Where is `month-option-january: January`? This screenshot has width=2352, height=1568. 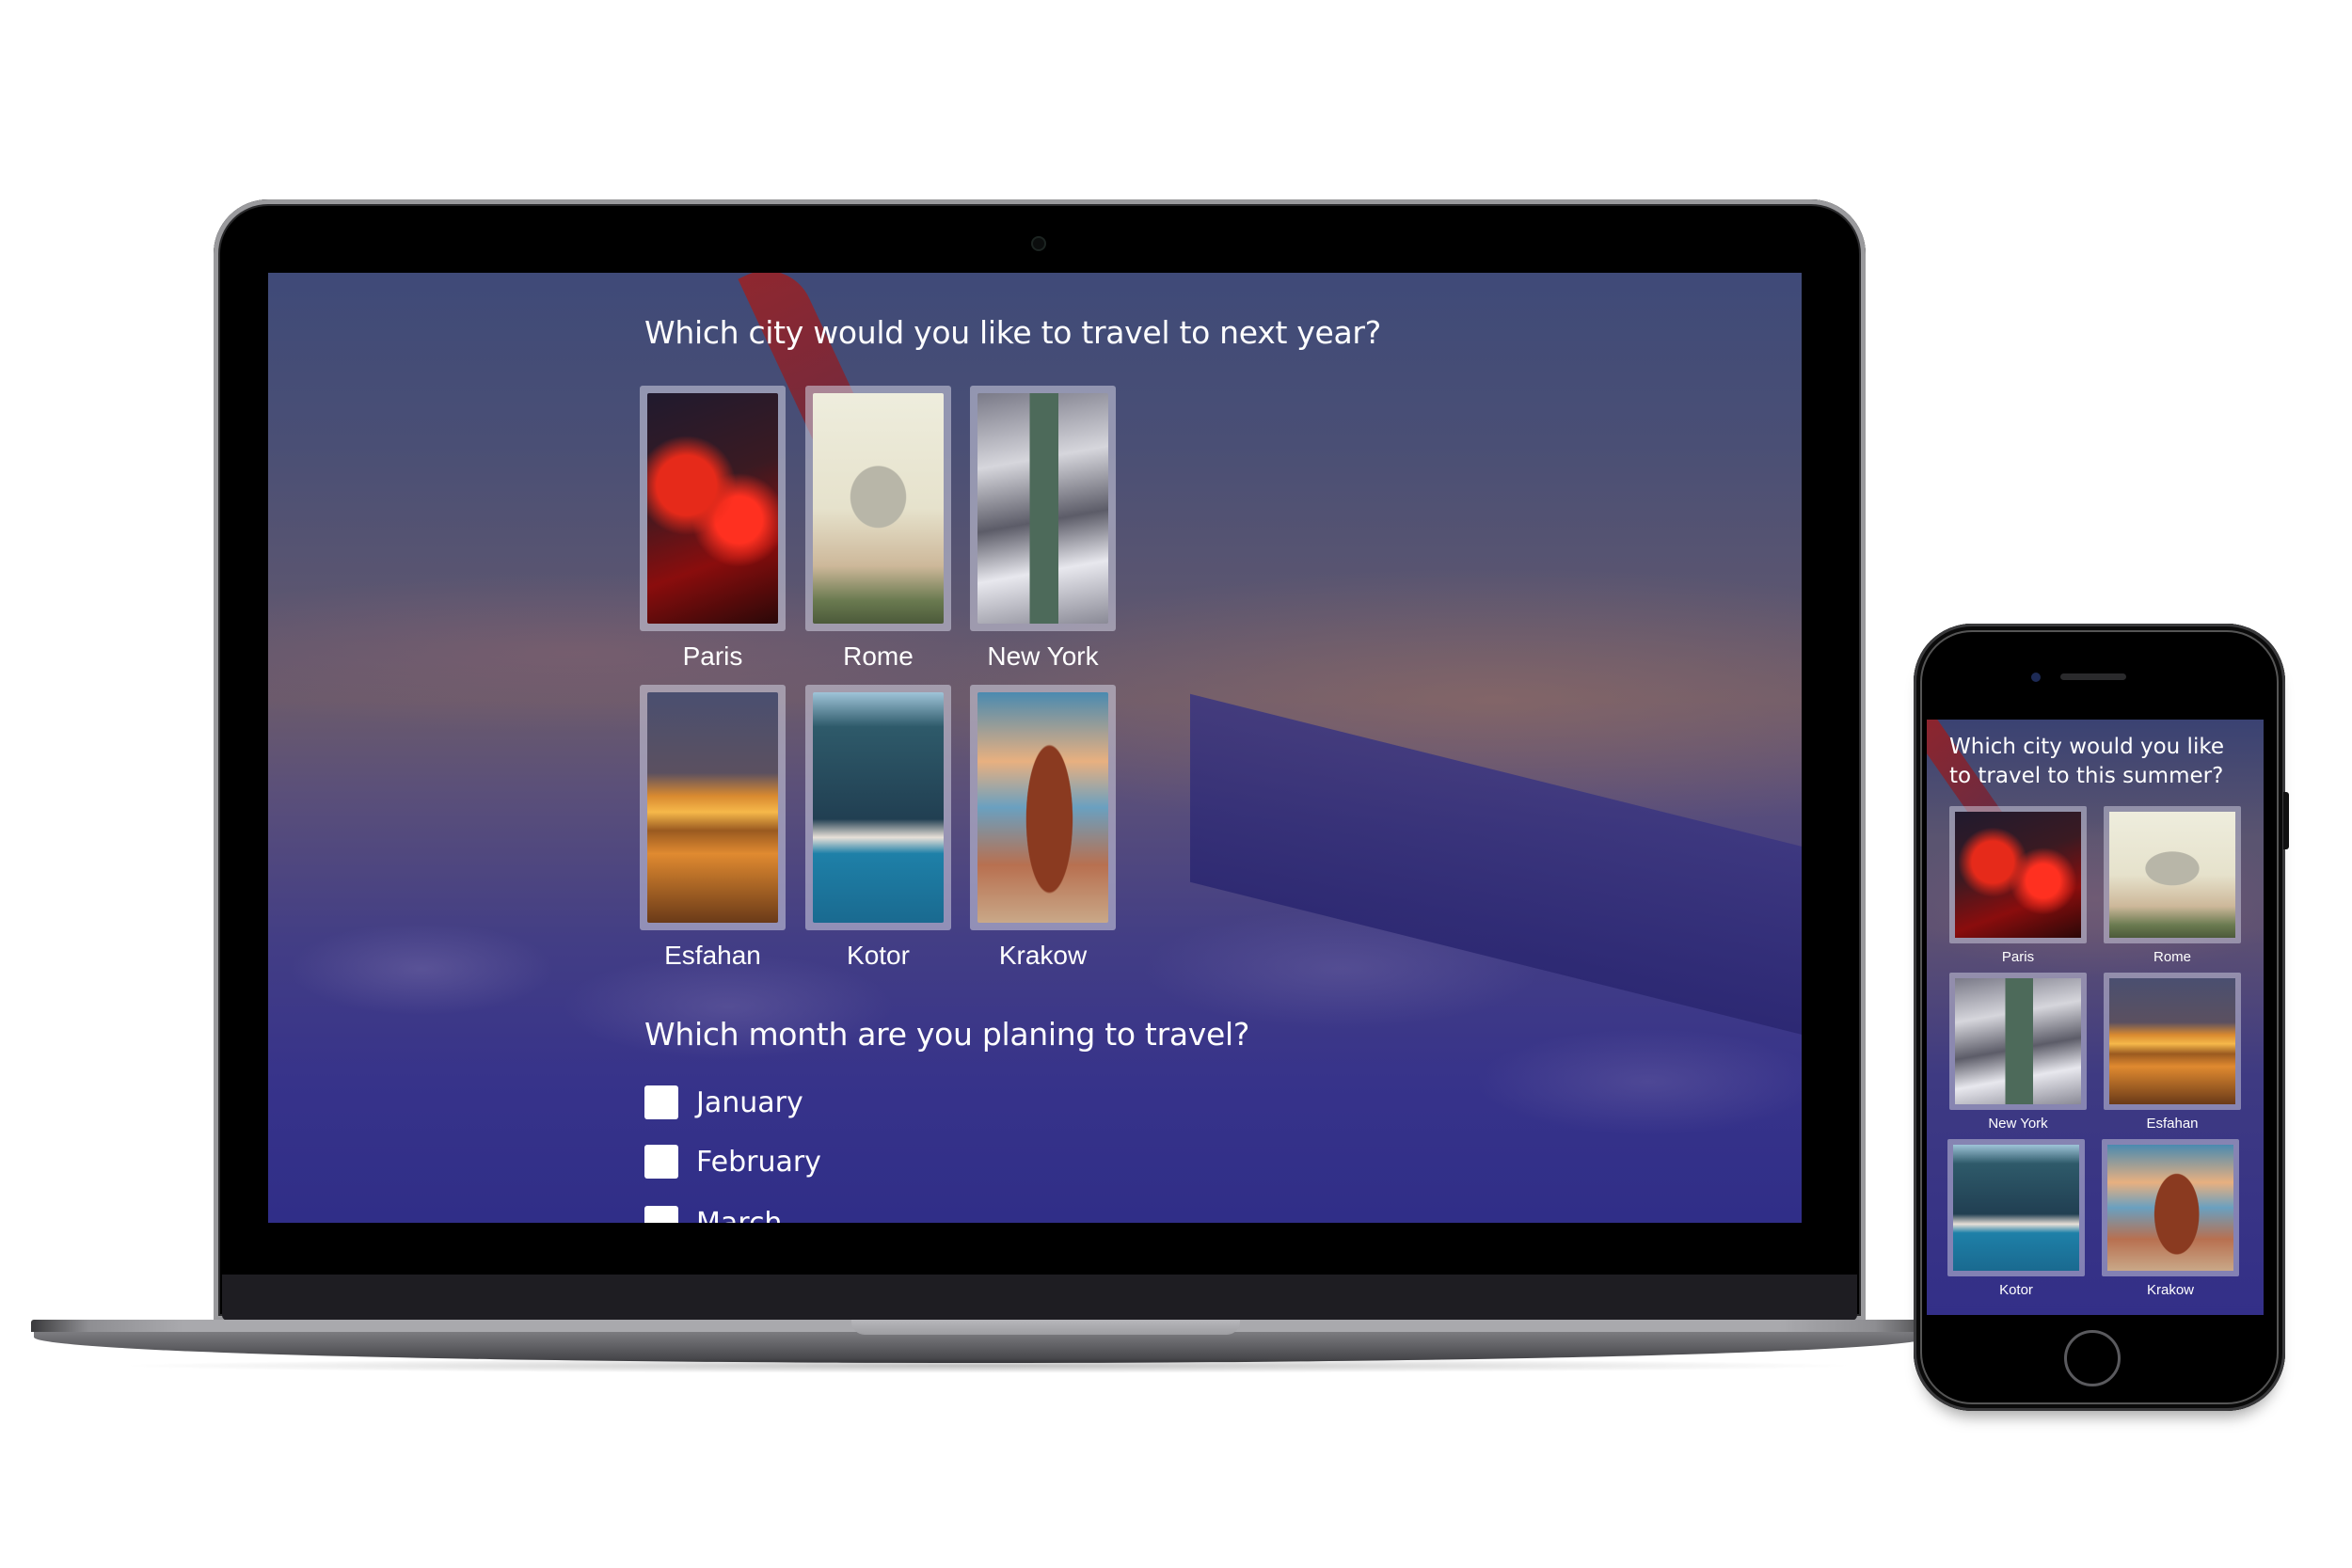 month-option-january: January is located at coordinates (723, 1102).